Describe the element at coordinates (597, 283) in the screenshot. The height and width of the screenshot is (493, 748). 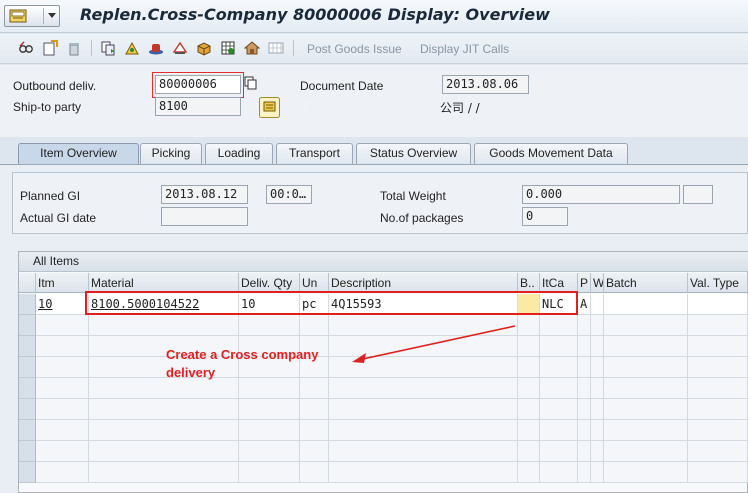
I see `col-w: W` at that location.